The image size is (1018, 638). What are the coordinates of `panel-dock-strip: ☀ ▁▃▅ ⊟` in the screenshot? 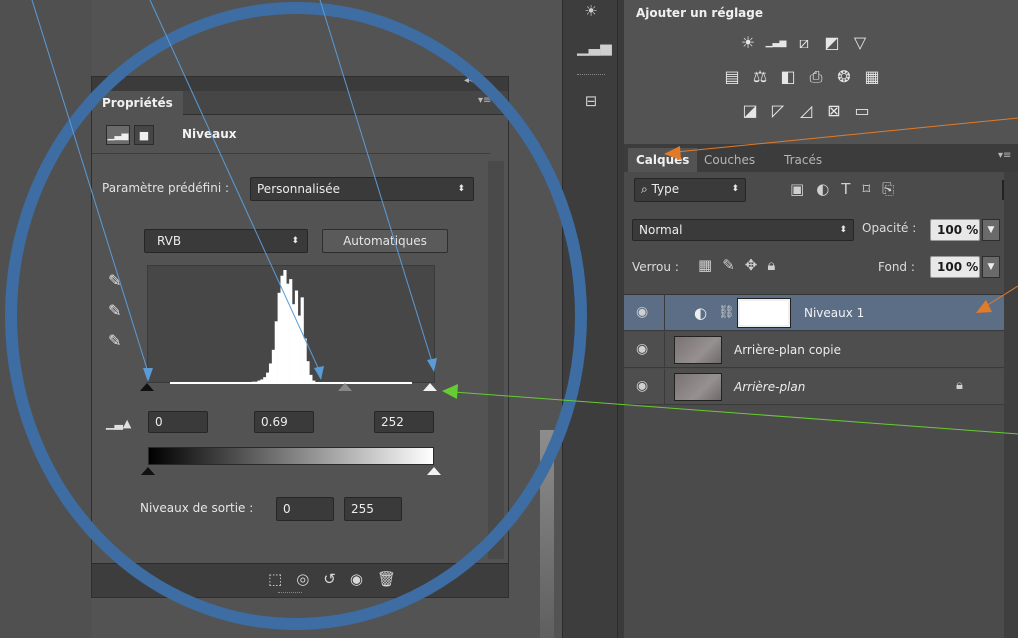 It's located at (590, 319).